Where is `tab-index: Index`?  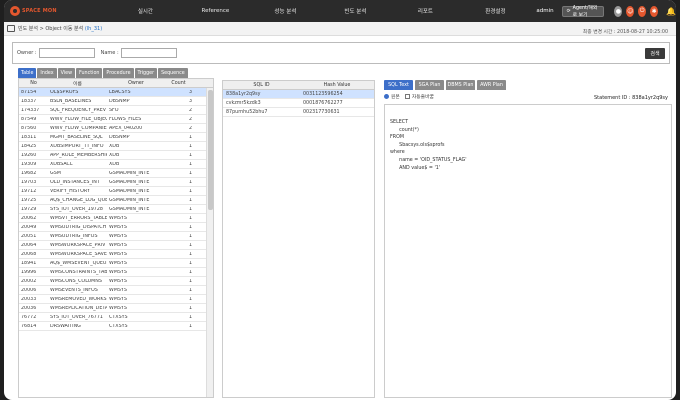 tab-index: Index is located at coordinates (47, 73).